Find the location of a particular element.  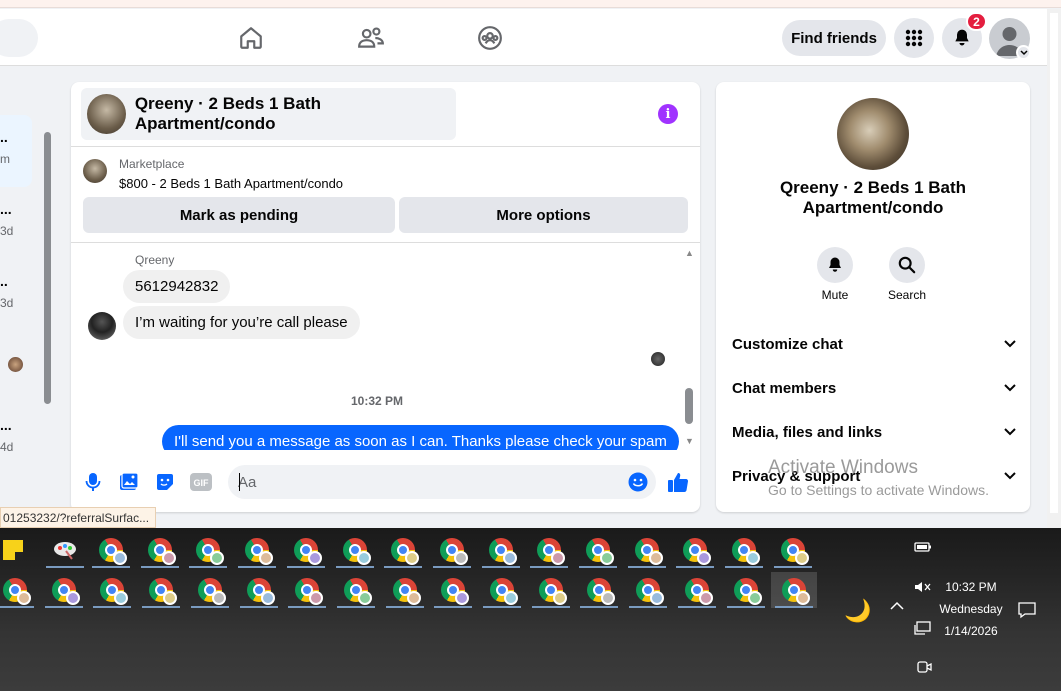

account-chevron-icon is located at coordinates (1023, 52).